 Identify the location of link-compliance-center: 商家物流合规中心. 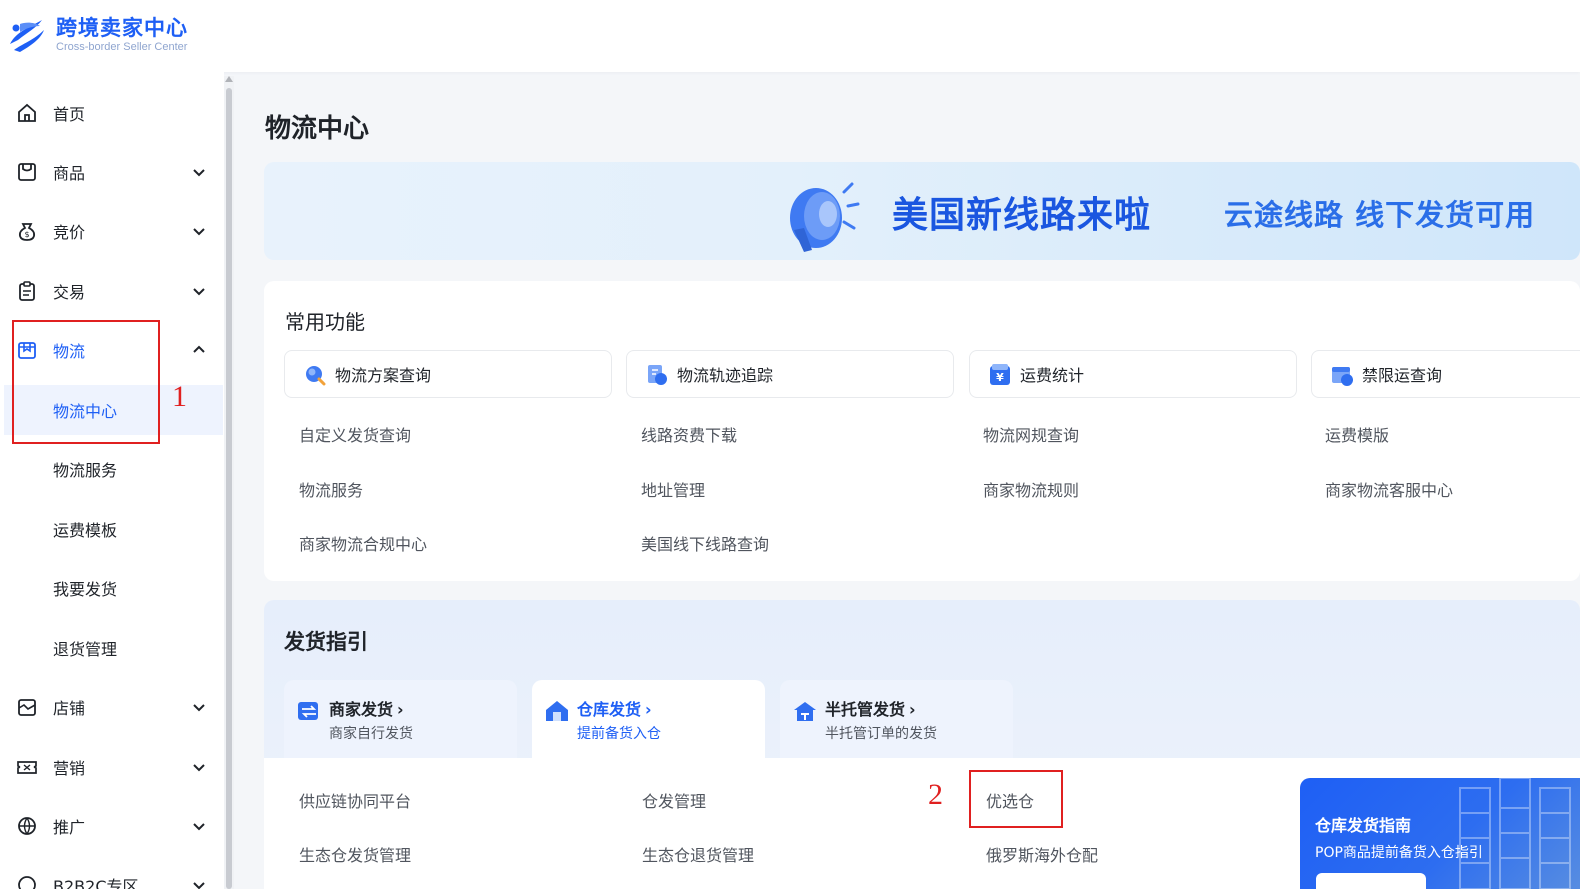
(363, 543).